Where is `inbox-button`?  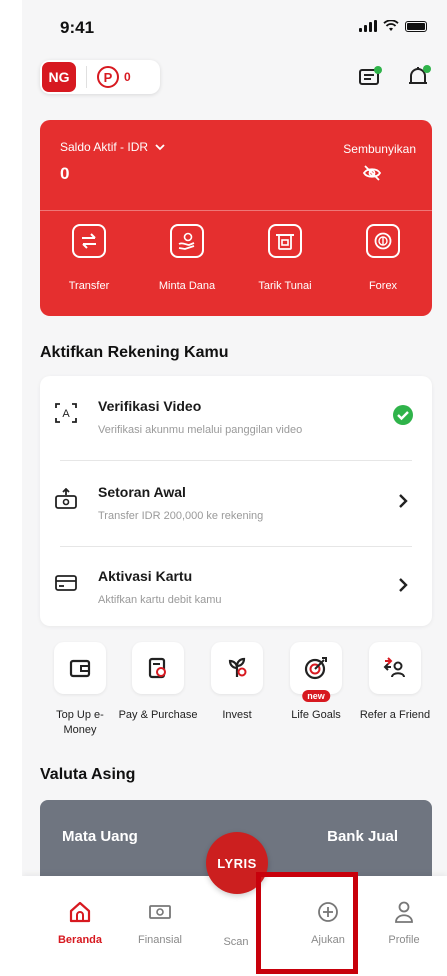
inbox-button is located at coordinates (370, 77).